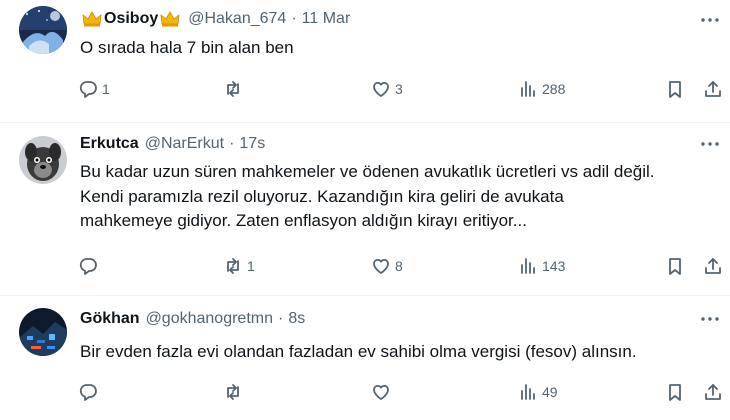  What do you see at coordinates (187, 47) in the screenshot?
I see `tweet-text: O sırada hala 7 bin alan ben` at bounding box center [187, 47].